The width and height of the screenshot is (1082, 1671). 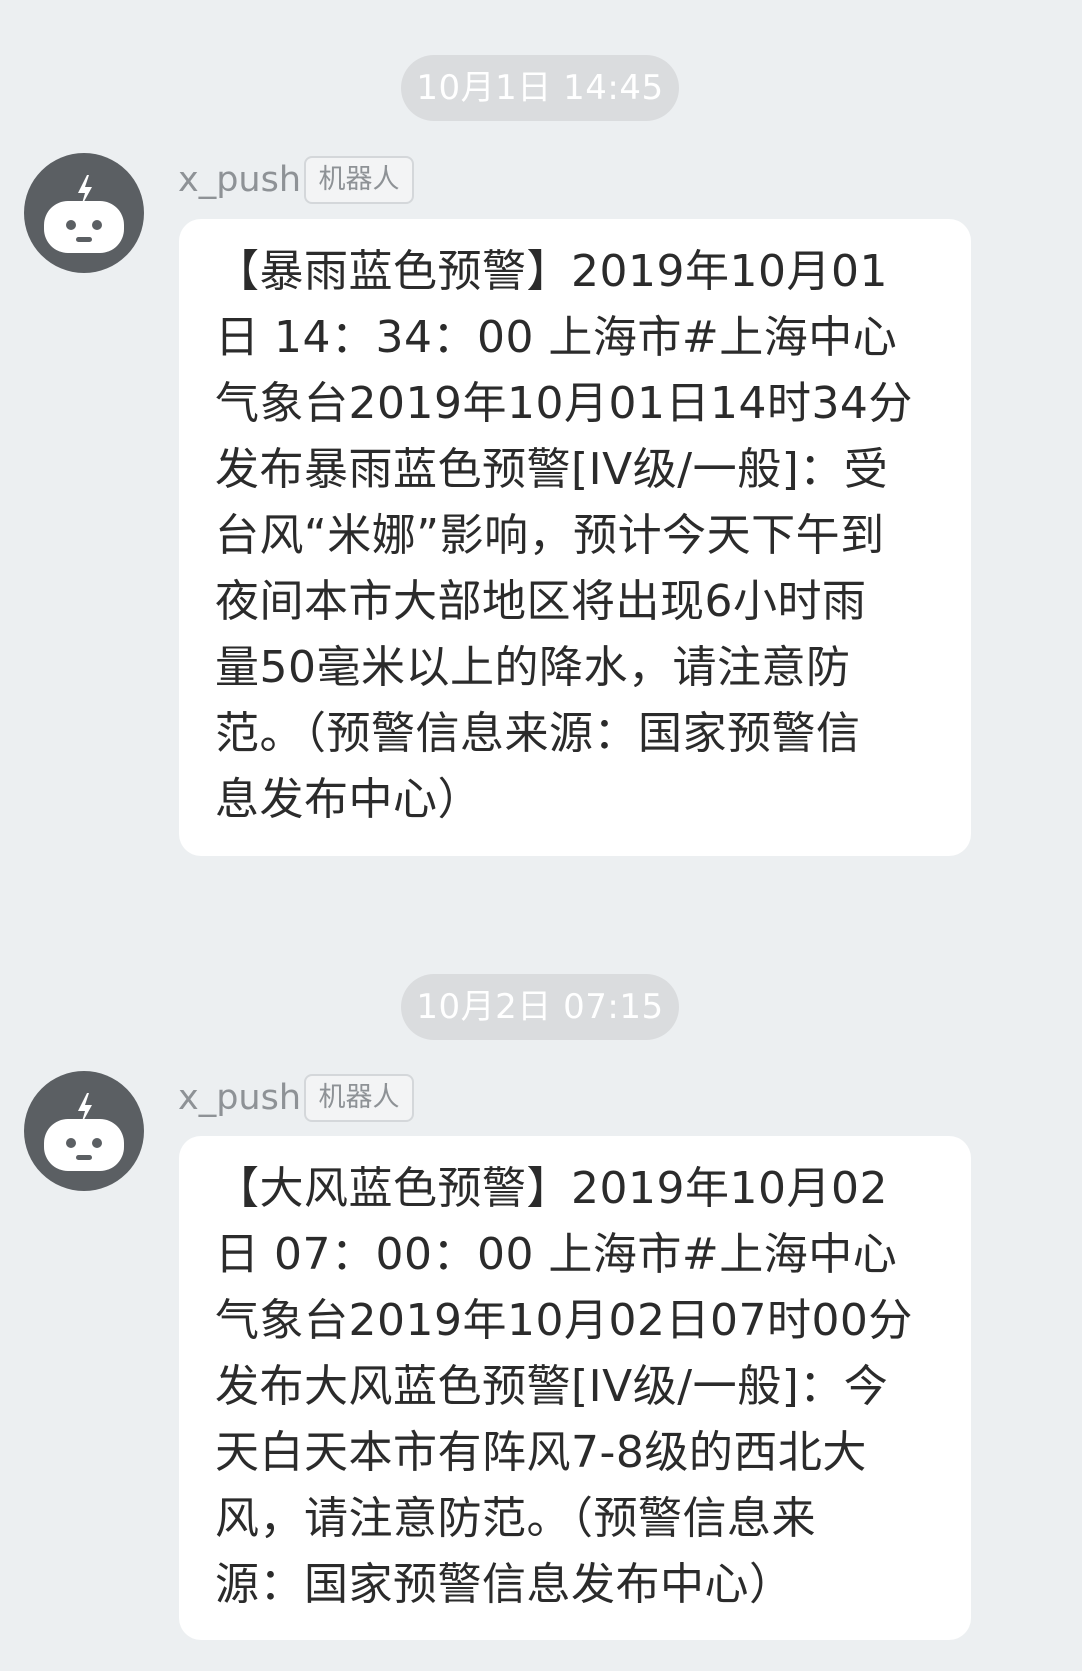 What do you see at coordinates (540, 88) in the screenshot?
I see `message-timestamp: 10月1日 14:45` at bounding box center [540, 88].